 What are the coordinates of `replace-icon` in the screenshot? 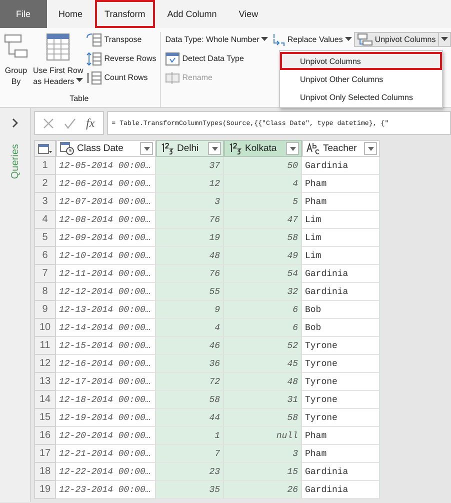 It's located at (278, 39).